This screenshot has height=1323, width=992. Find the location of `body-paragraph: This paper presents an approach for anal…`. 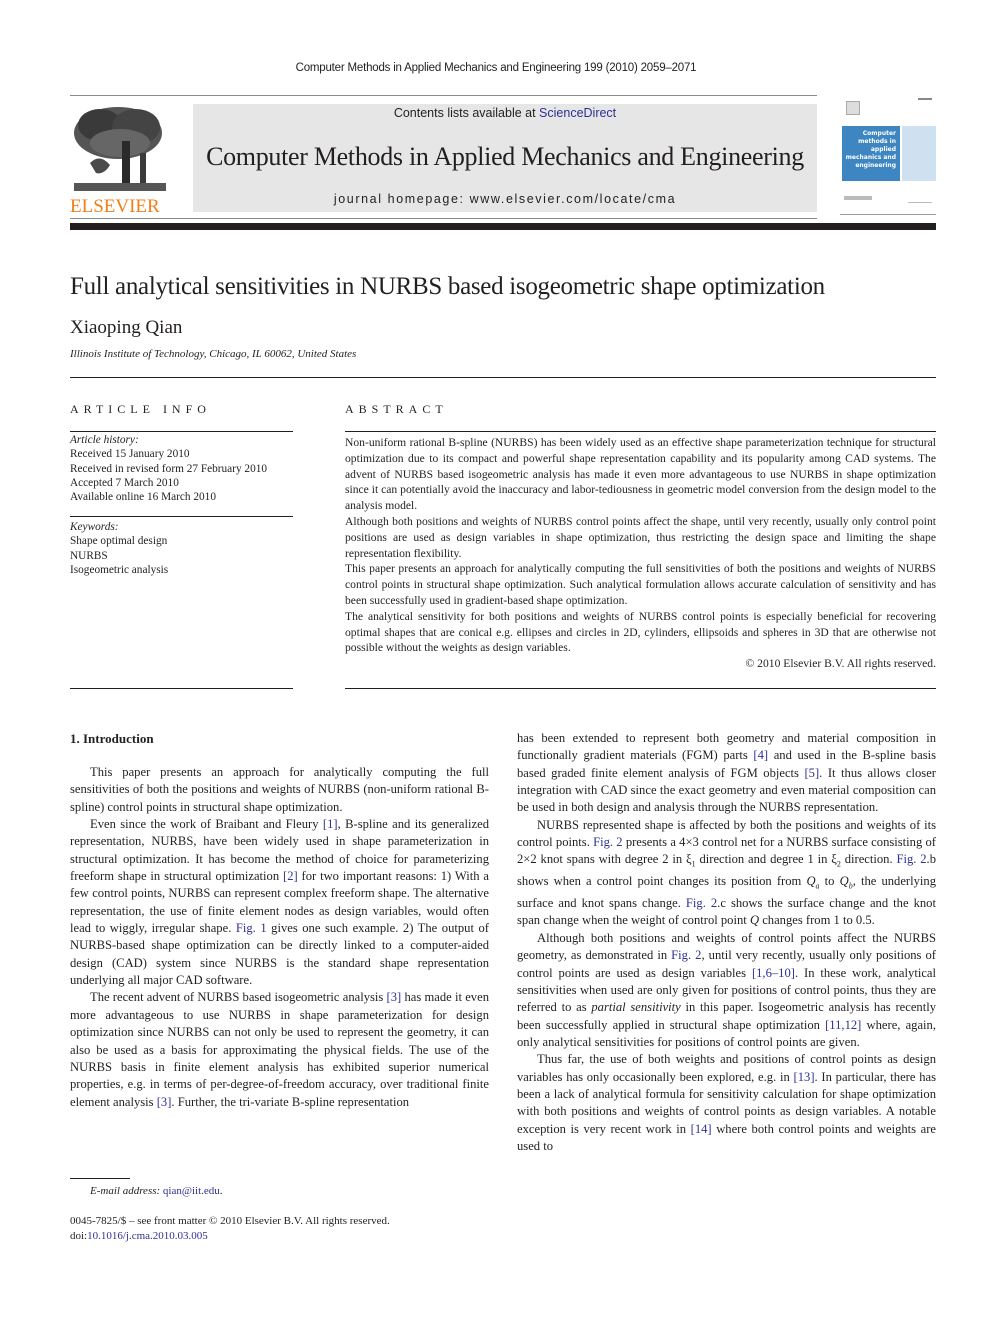

body-paragraph: This paper presents an approach for anal… is located at coordinates (279, 789).